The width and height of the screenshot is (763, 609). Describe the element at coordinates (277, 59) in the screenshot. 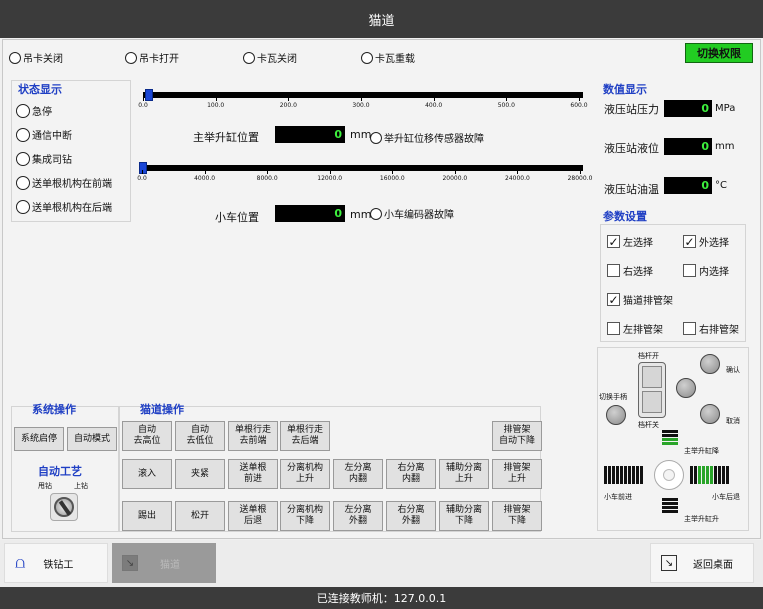

I see `radio-label: 卡瓦关闭` at that location.